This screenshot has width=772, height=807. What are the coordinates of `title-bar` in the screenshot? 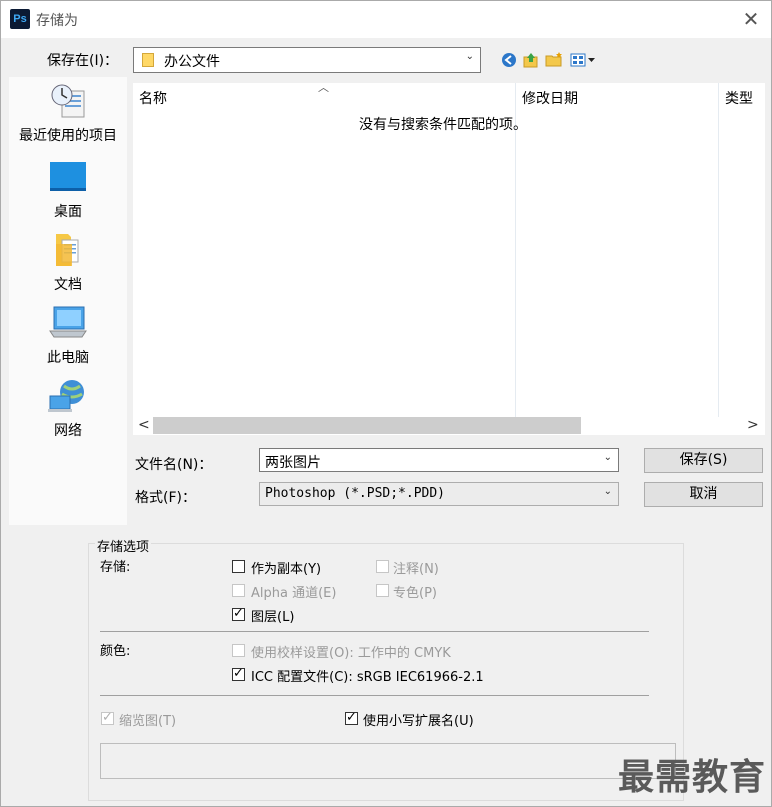 It's located at (386, 19).